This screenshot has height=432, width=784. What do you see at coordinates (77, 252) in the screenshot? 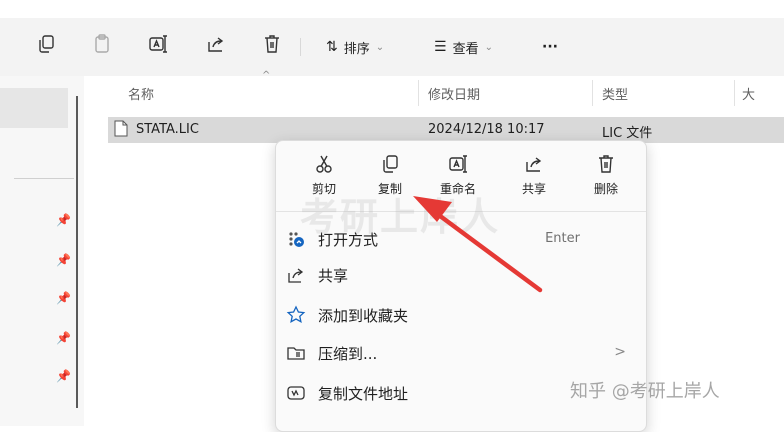
I see `nav-pane-border` at bounding box center [77, 252].